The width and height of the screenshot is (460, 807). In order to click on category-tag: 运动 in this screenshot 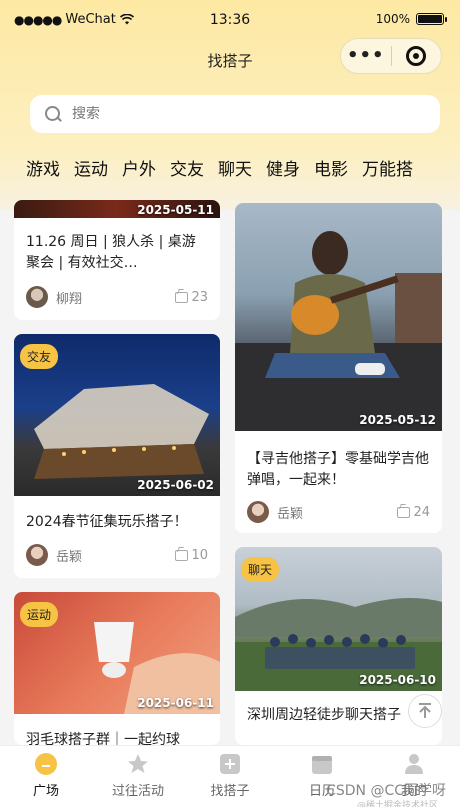, I will do `click(39, 614)`.